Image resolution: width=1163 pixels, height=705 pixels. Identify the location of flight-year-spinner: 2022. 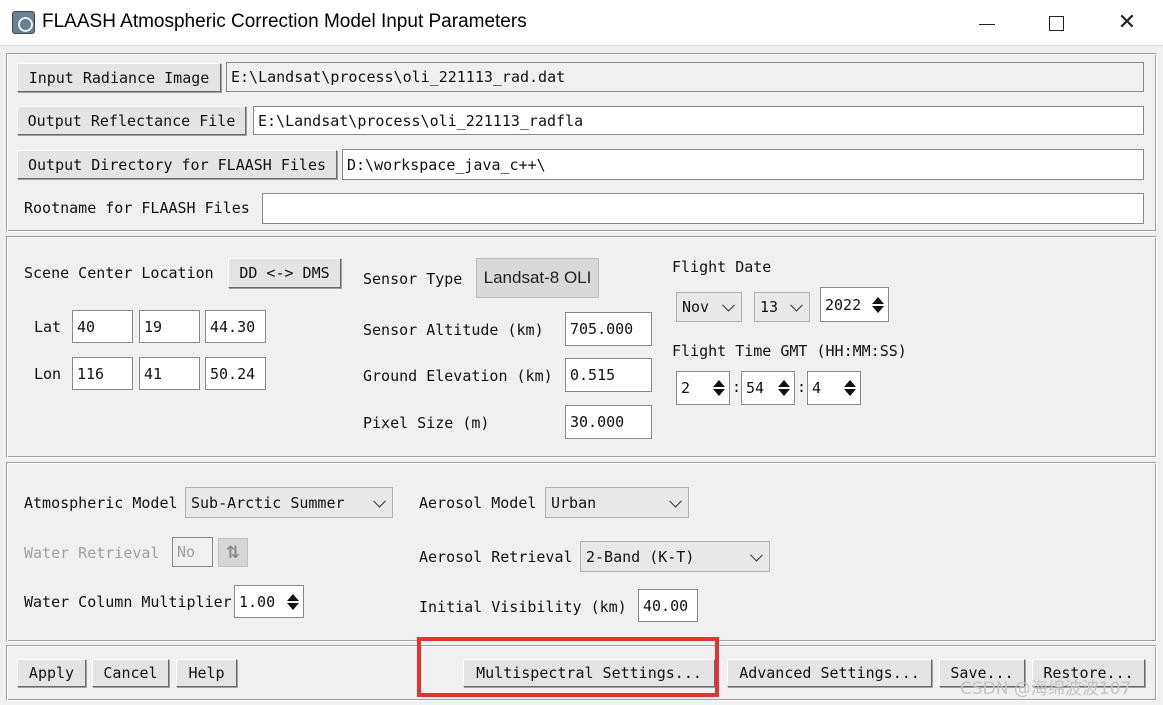
(854, 304).